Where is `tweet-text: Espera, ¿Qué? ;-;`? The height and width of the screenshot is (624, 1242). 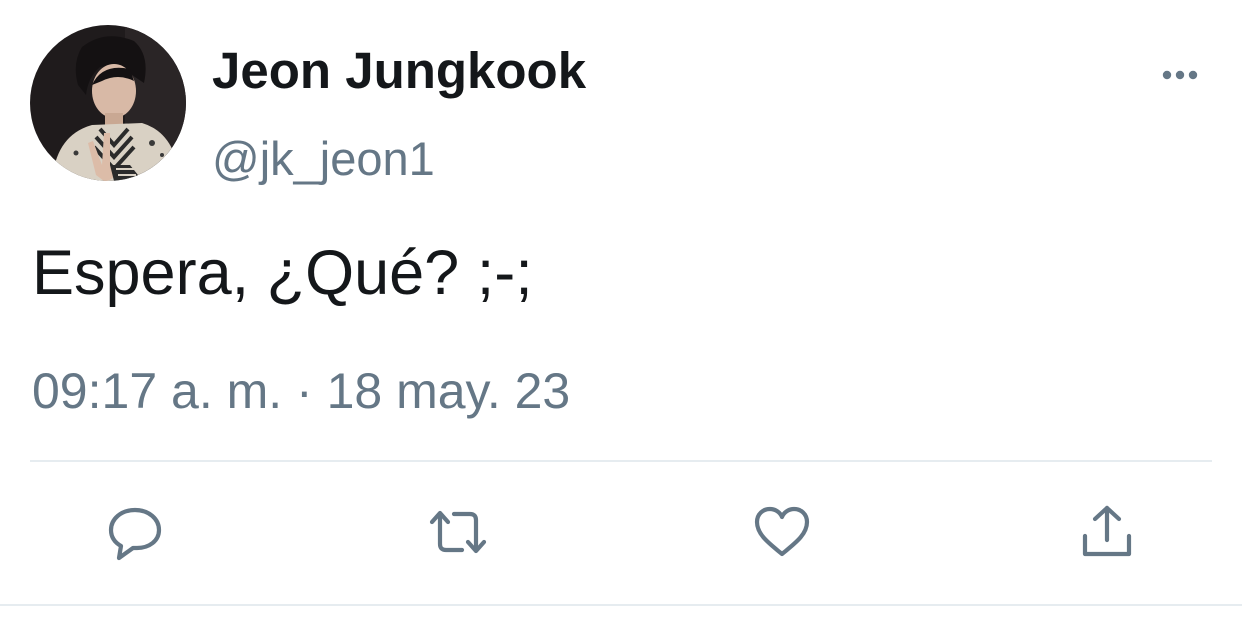
tweet-text: Espera, ¿Qué? ;-; is located at coordinates (282, 273).